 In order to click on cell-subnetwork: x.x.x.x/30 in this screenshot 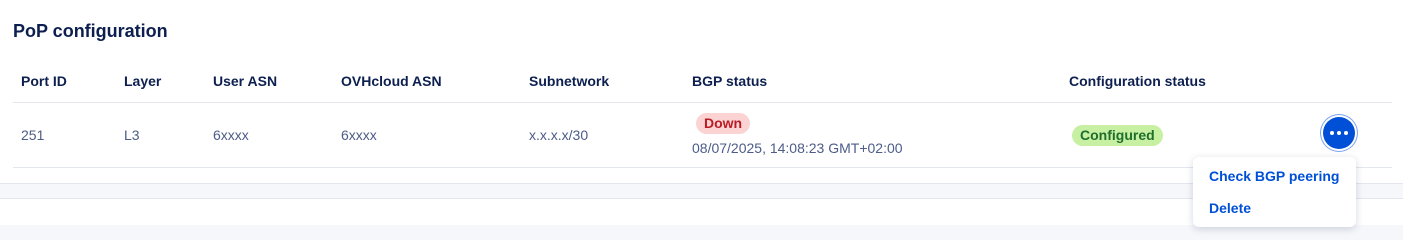, I will do `click(559, 135)`.